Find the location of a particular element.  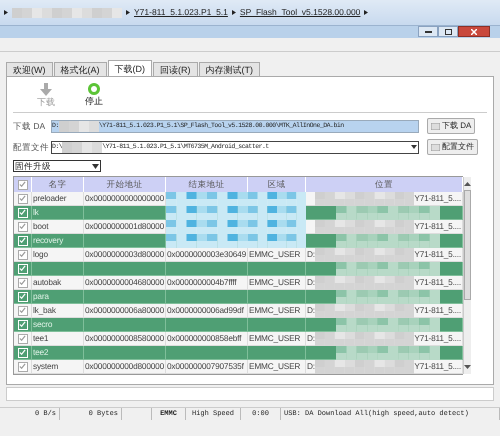

address-bar: Y71-811_5.1.023.P1_5.1 SP_Flash_Tool_v5.1528.00.000 is located at coordinates (250, 13).